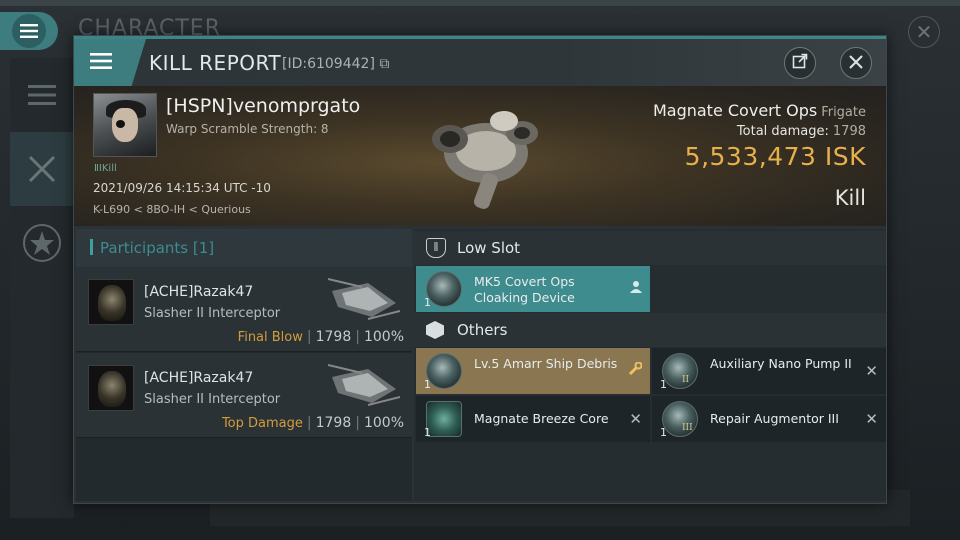 The height and width of the screenshot is (540, 960). What do you see at coordinates (782, 131) in the screenshot?
I see `total-damage-label: Total damage:` at bounding box center [782, 131].